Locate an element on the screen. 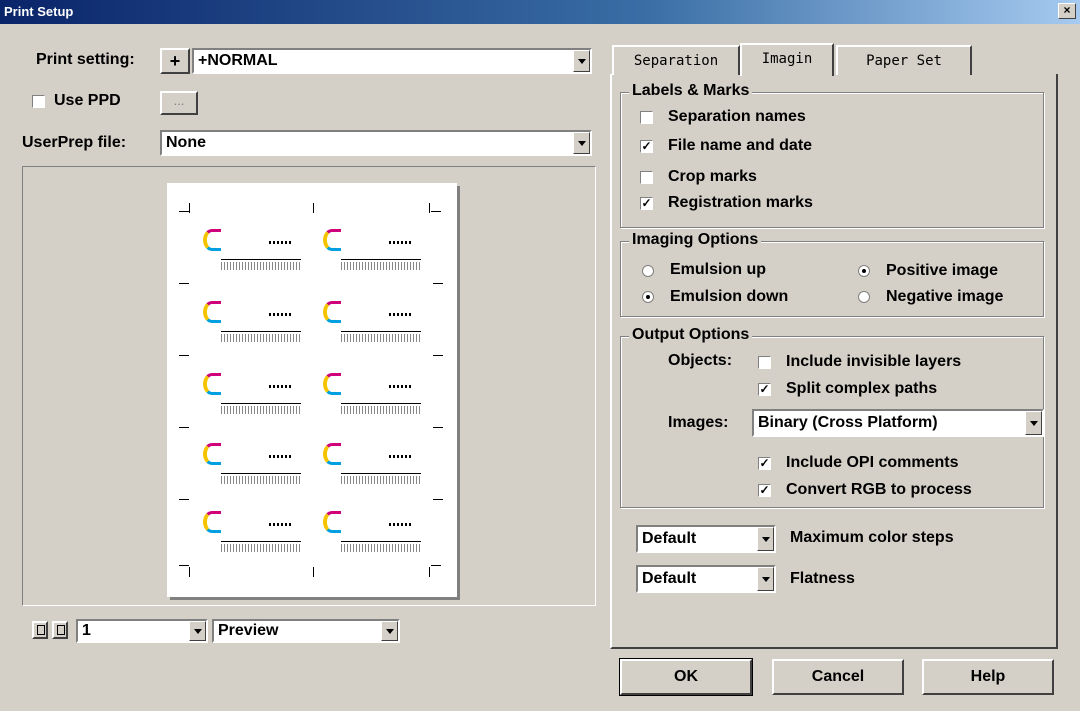 This screenshot has height=711, width=1080. include-invisible-layers-label: Include invisible layers is located at coordinates (874, 361).